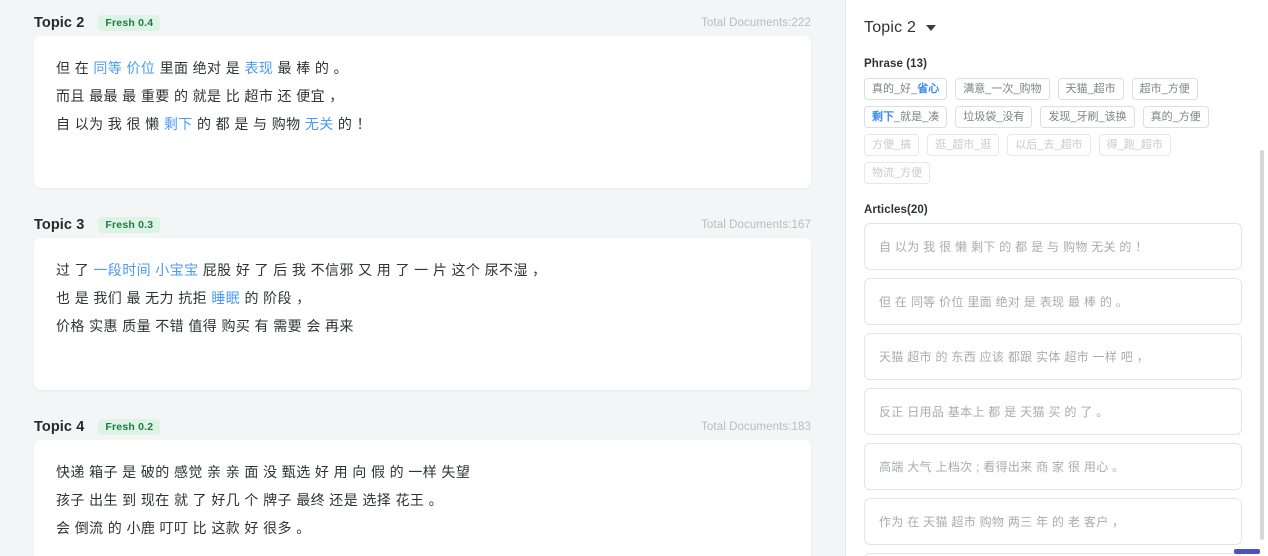  I want to click on phrase-tag: 物流_方便, so click(897, 173).